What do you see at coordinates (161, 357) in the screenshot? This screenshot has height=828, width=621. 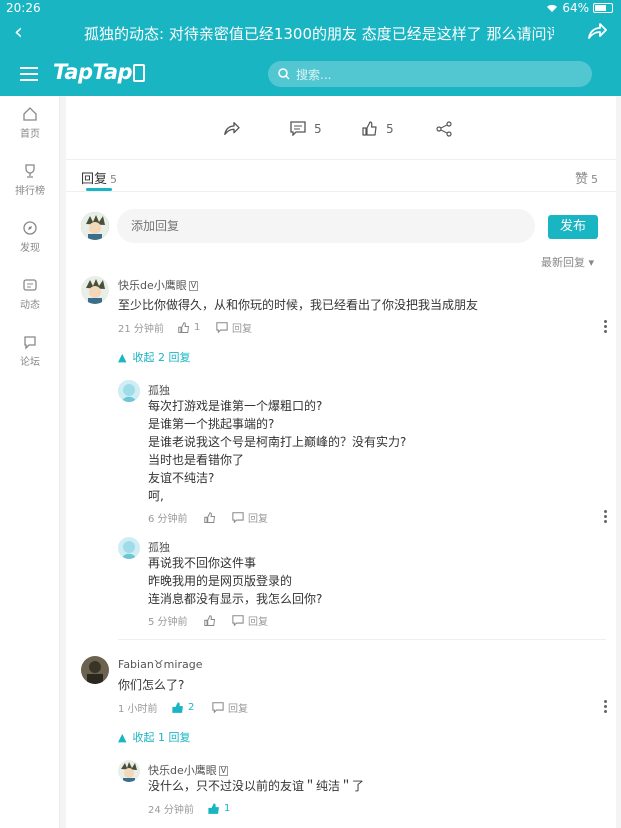 I see `collapse-label: 收起 2 回复` at bounding box center [161, 357].